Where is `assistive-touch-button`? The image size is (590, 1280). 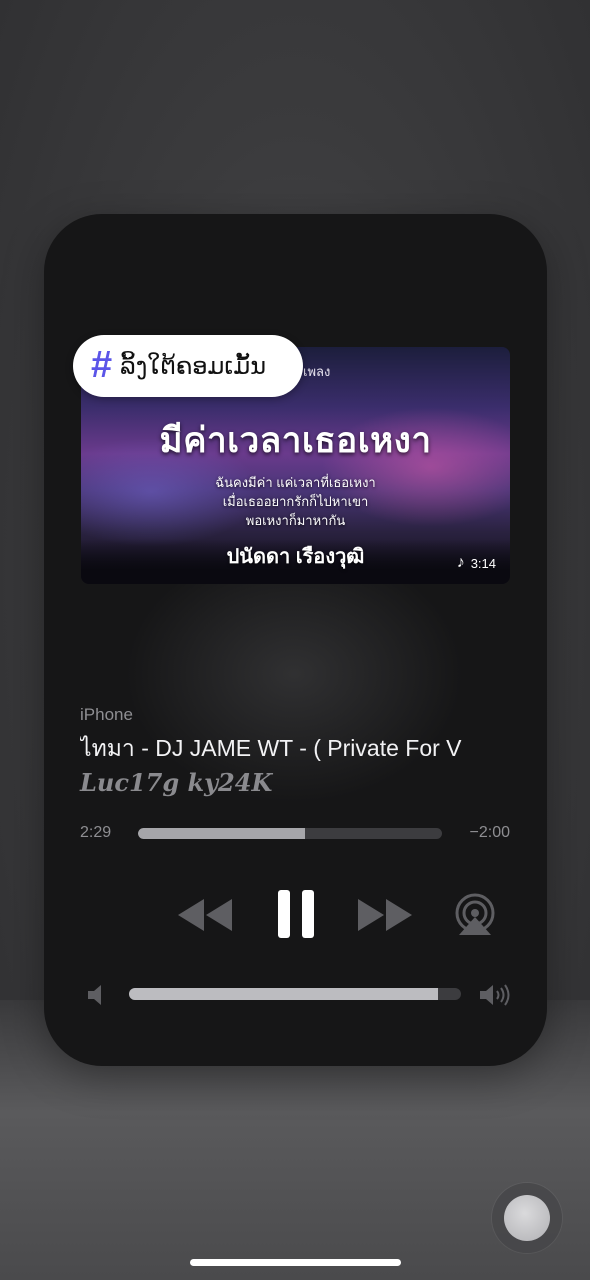 assistive-touch-button is located at coordinates (527, 1218).